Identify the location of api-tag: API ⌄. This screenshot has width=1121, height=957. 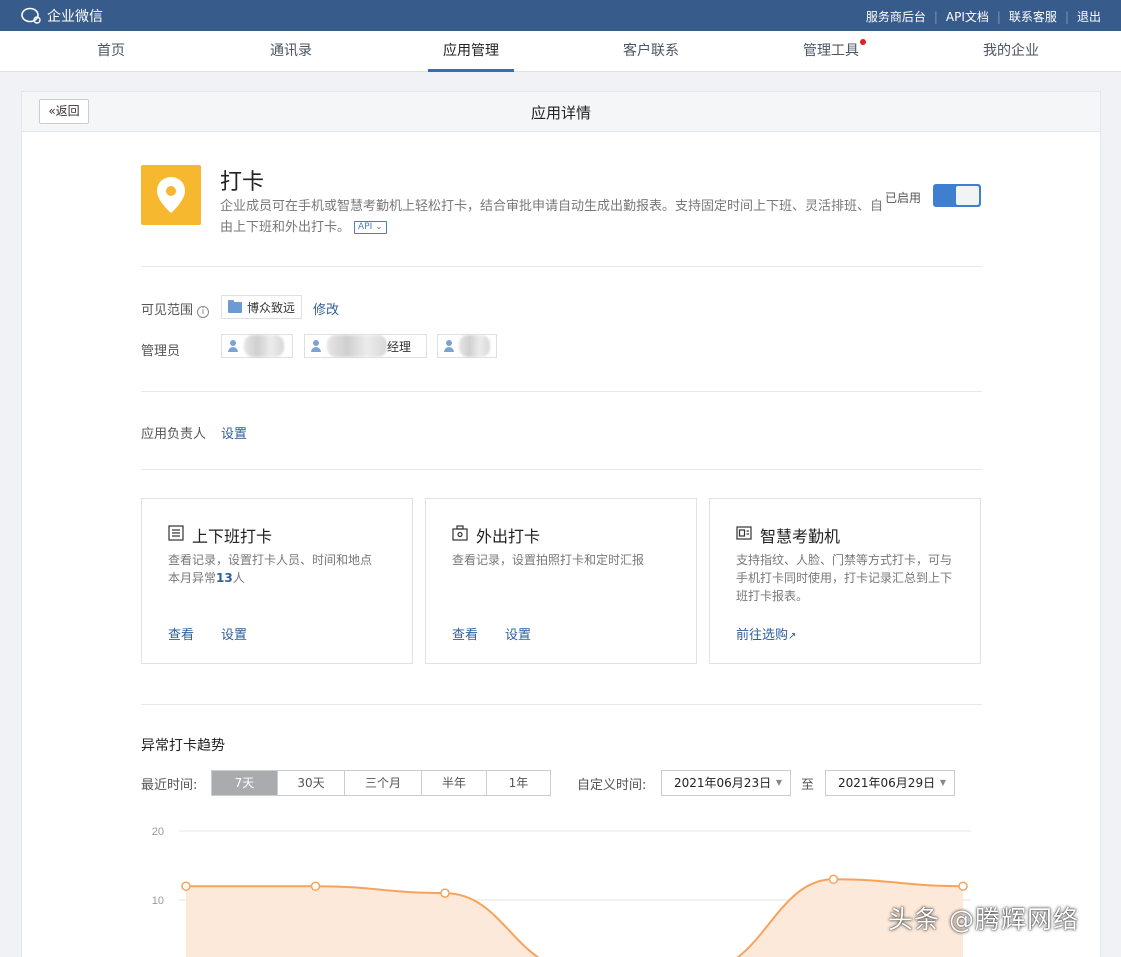
(370, 227).